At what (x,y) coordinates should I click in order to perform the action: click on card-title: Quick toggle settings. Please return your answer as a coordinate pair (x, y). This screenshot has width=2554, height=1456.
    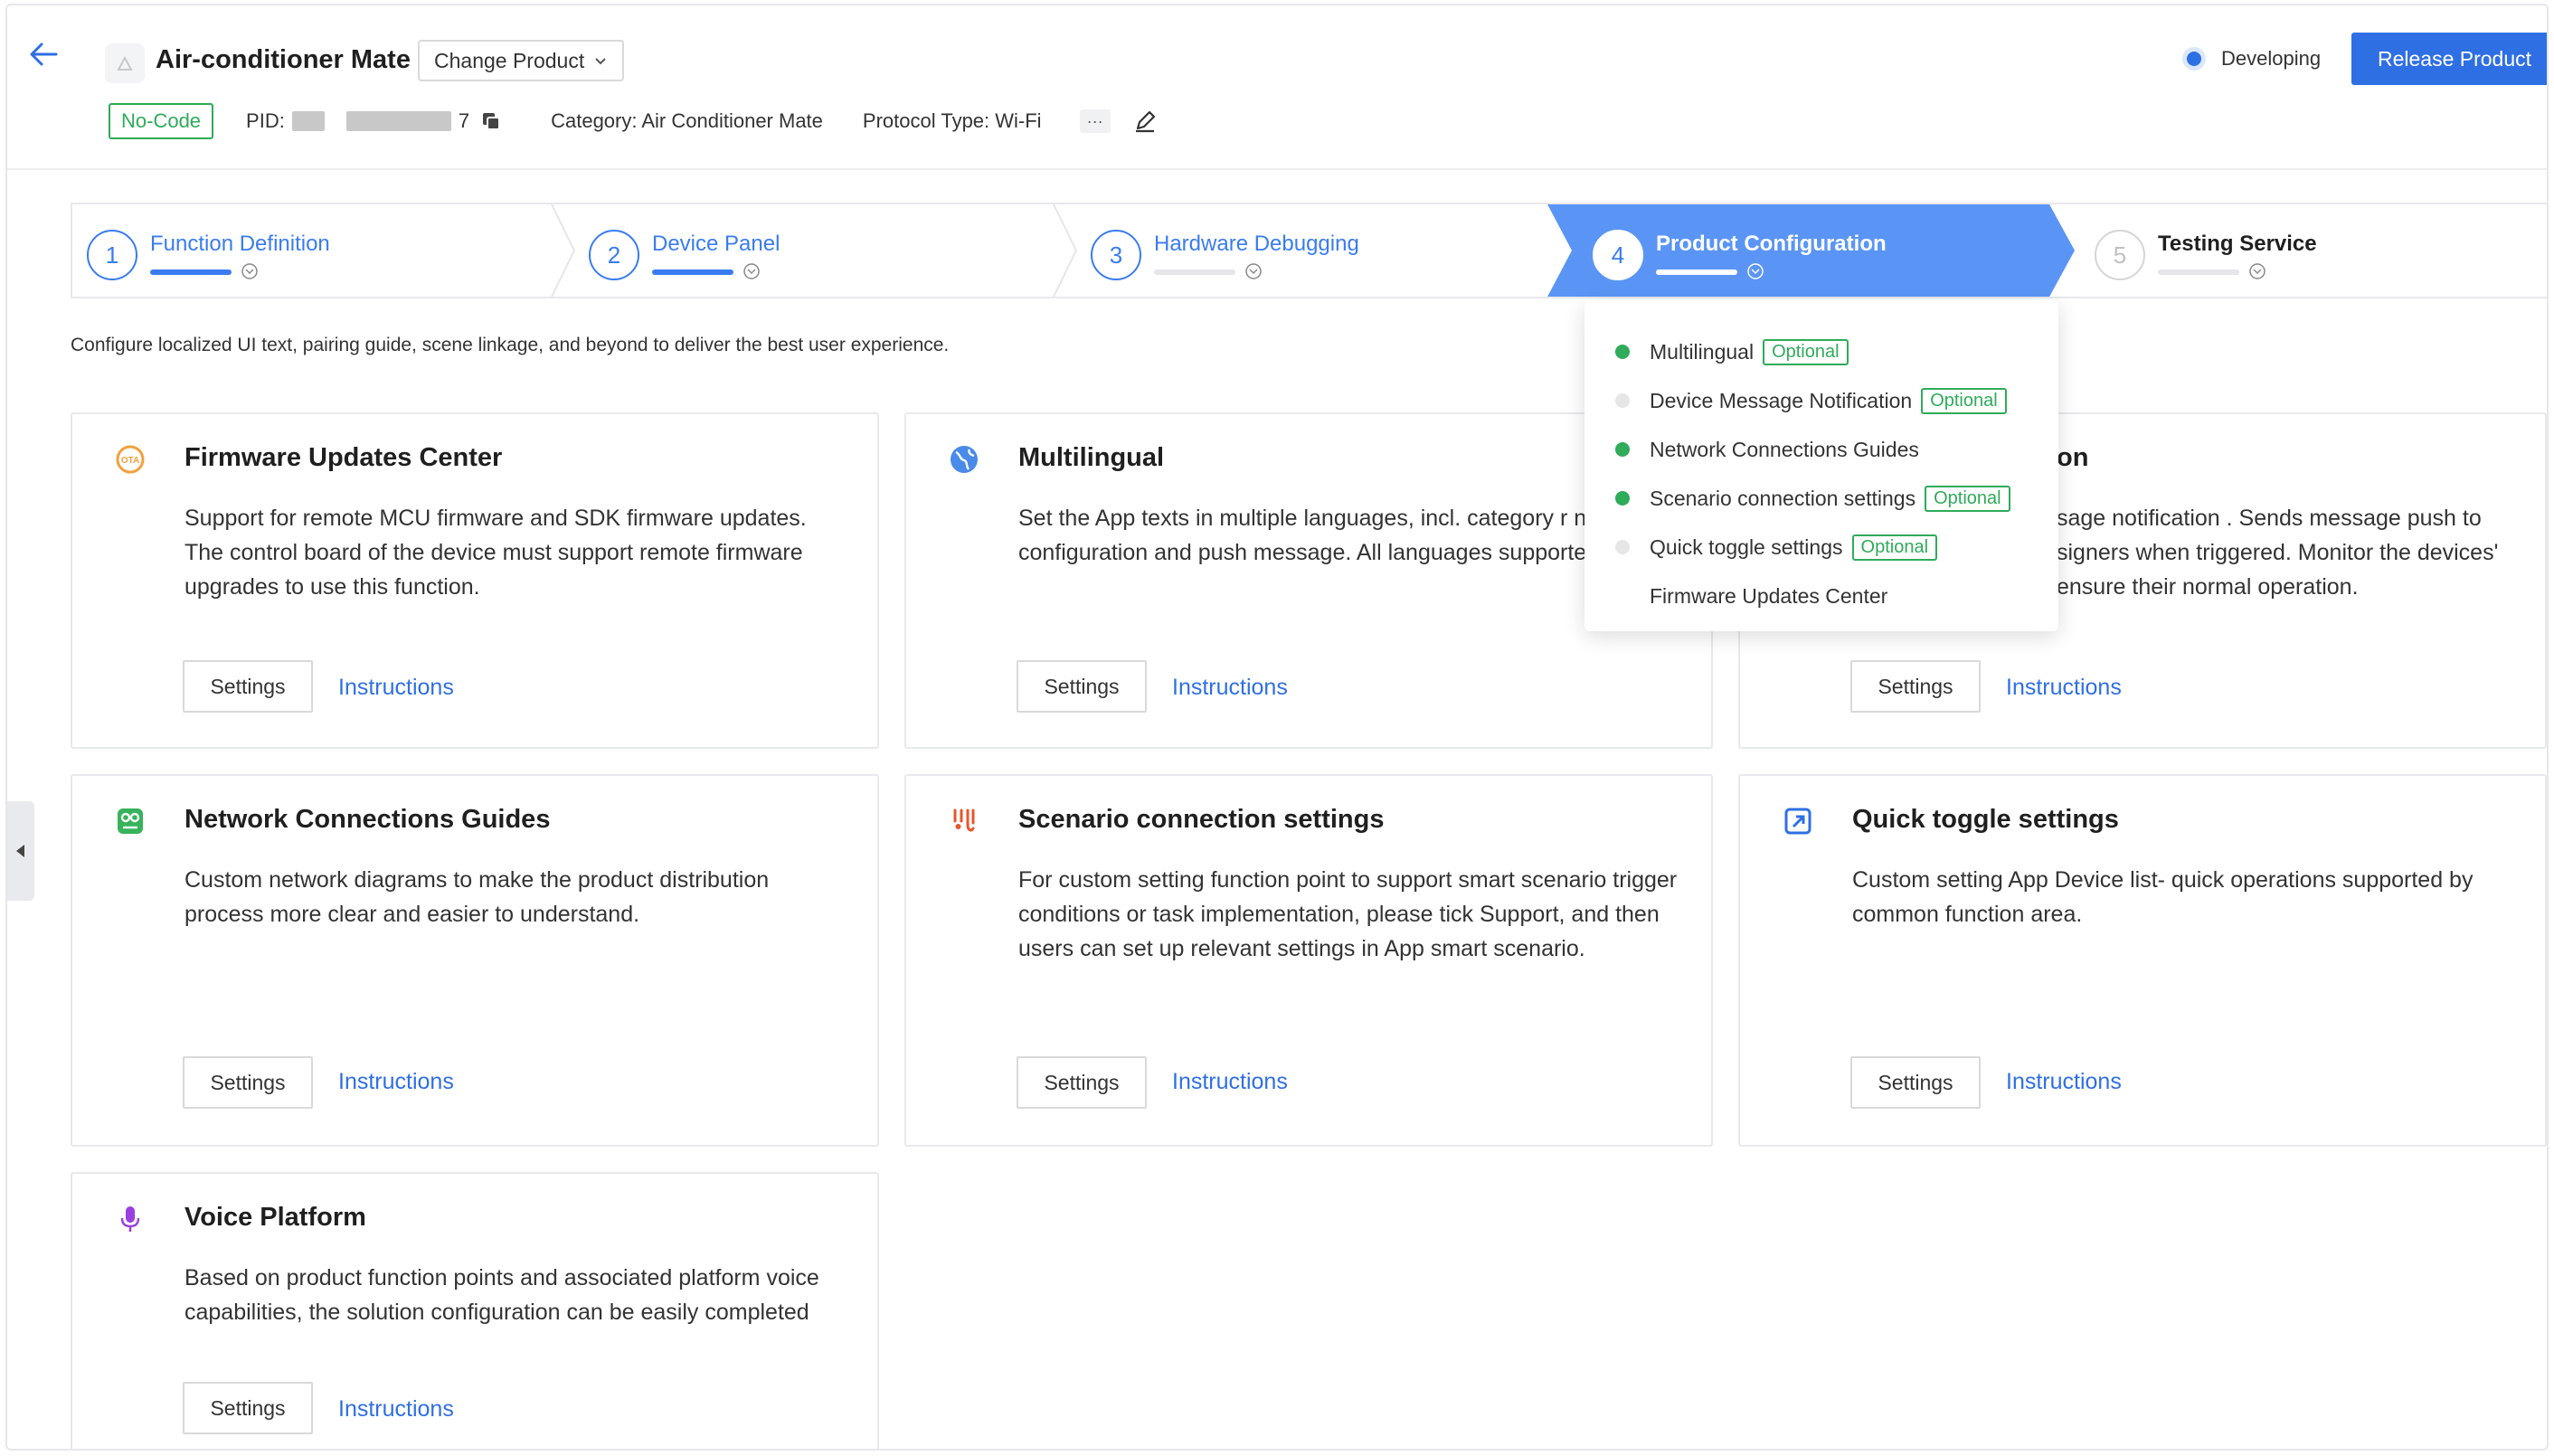
    Looking at the image, I should click on (1986, 819).